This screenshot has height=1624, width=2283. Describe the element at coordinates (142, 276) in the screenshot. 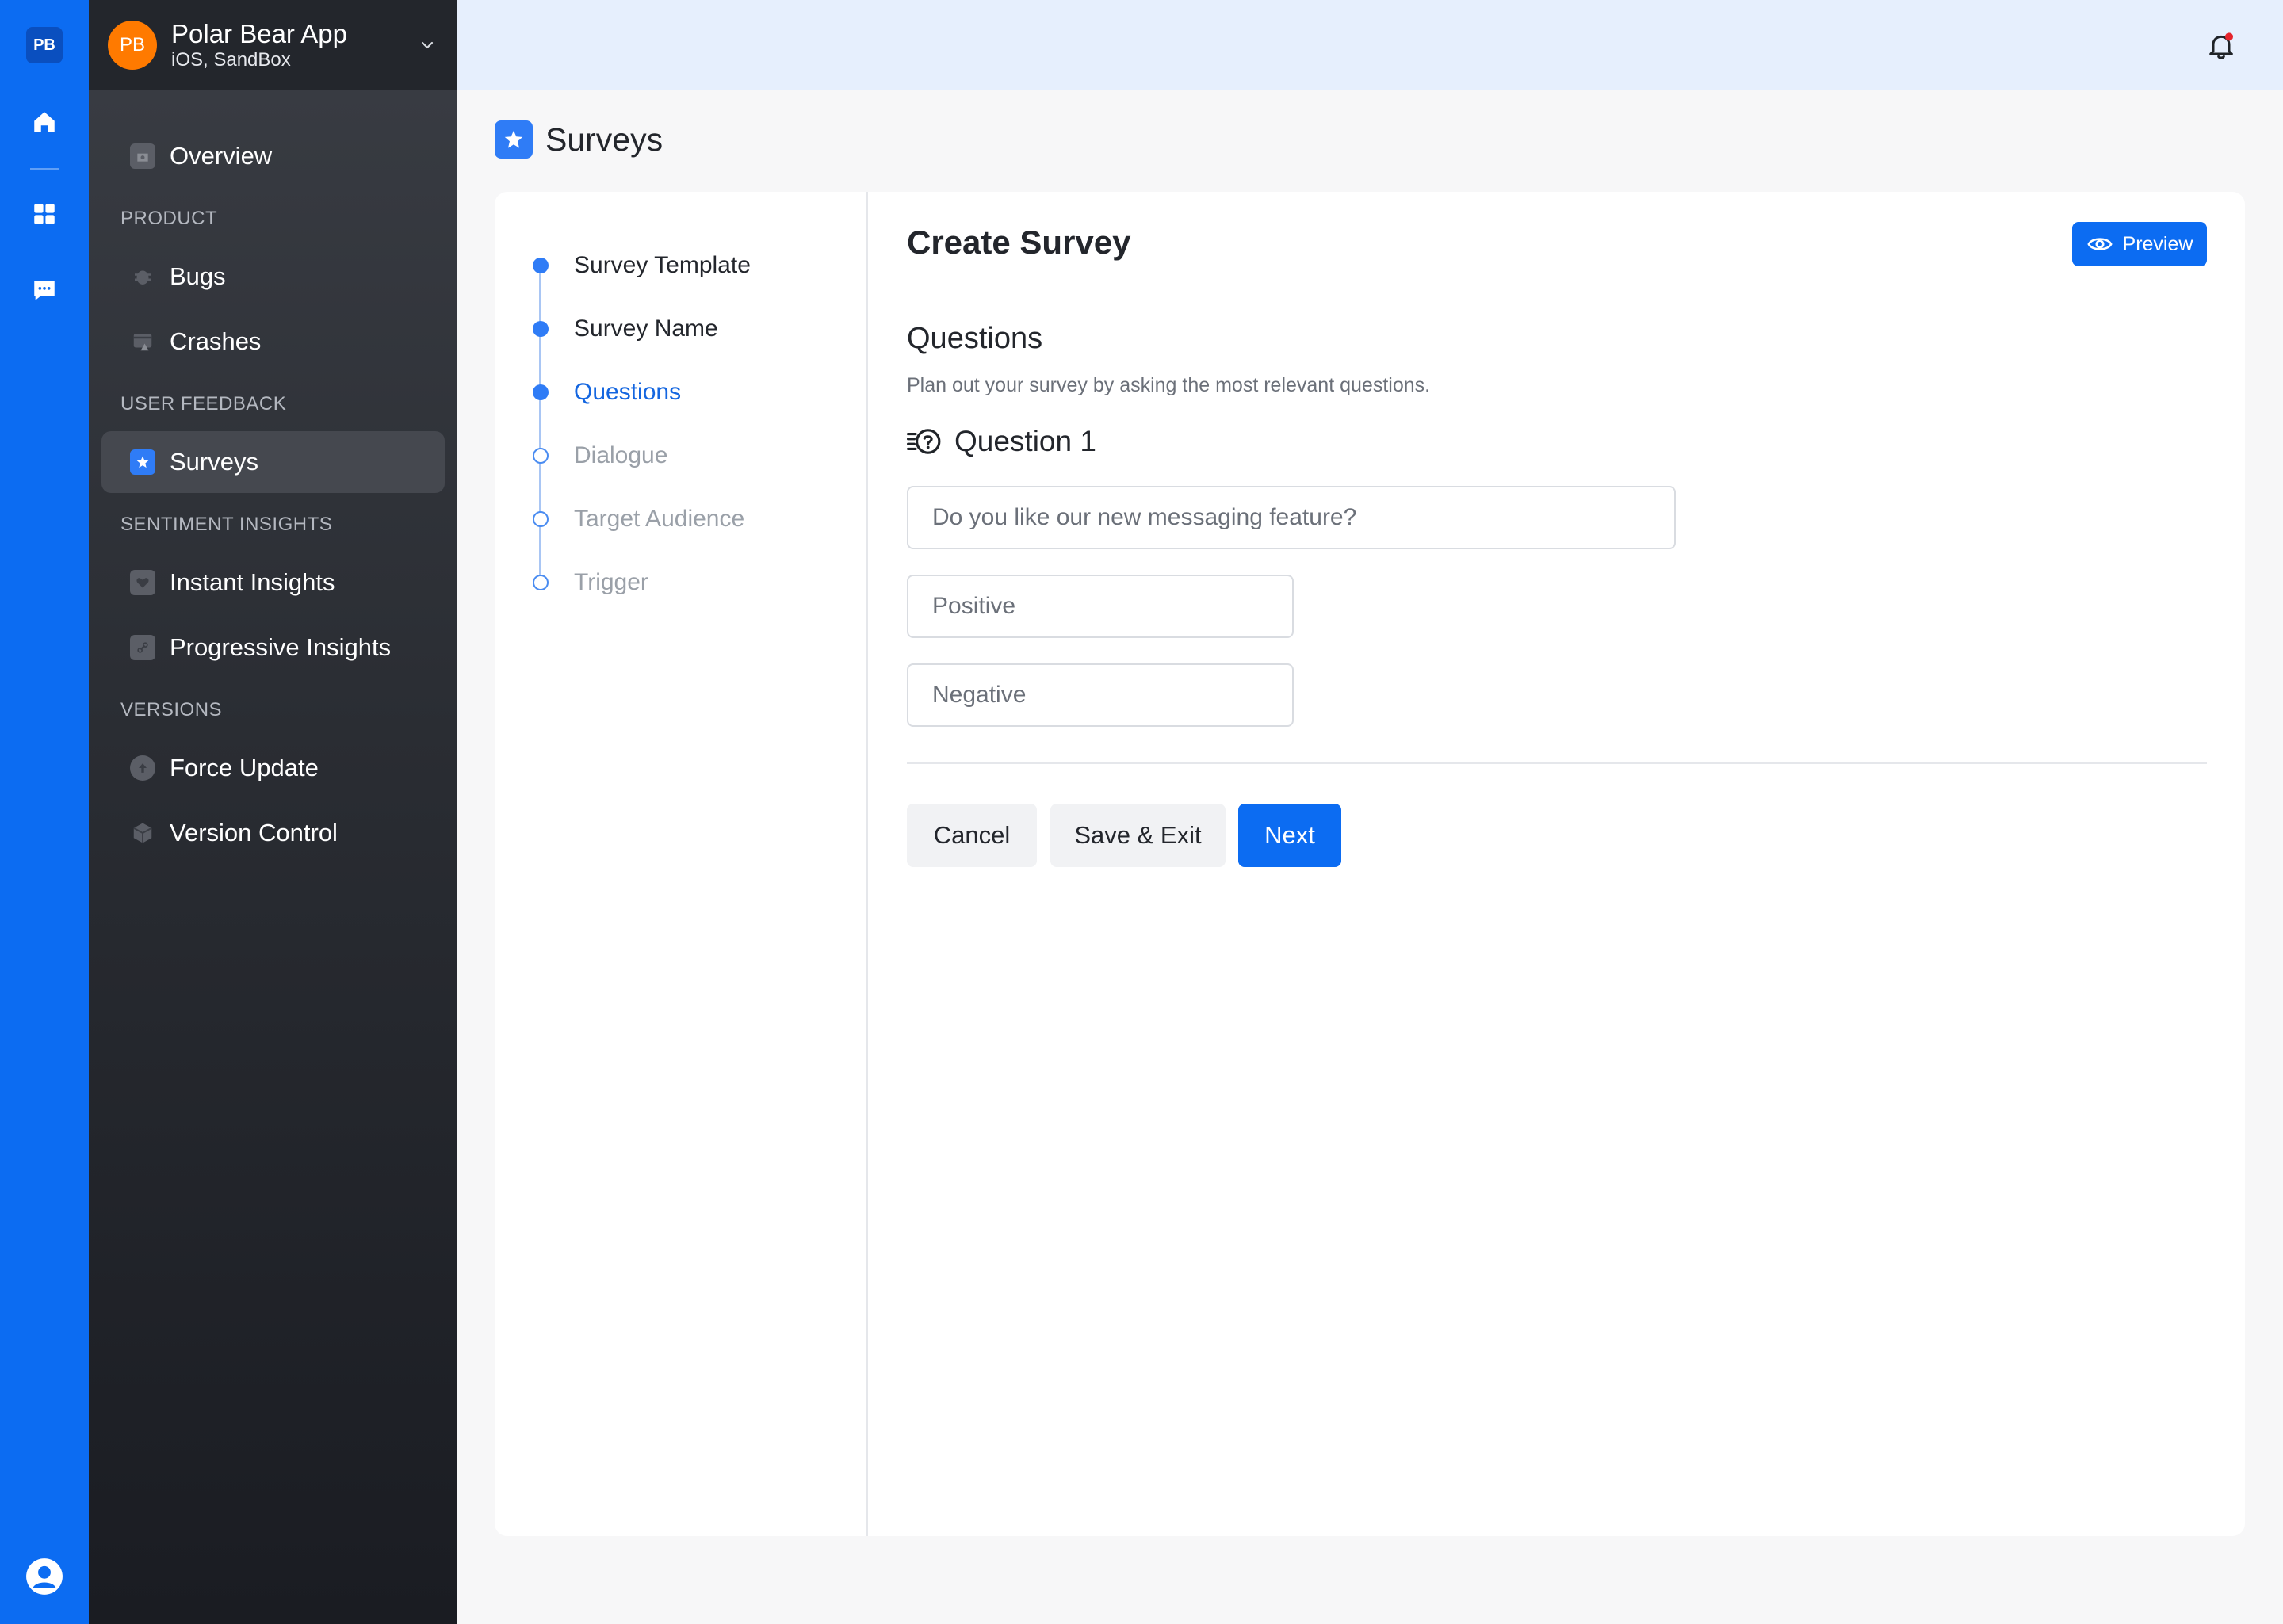

I see `bug-icon` at that location.